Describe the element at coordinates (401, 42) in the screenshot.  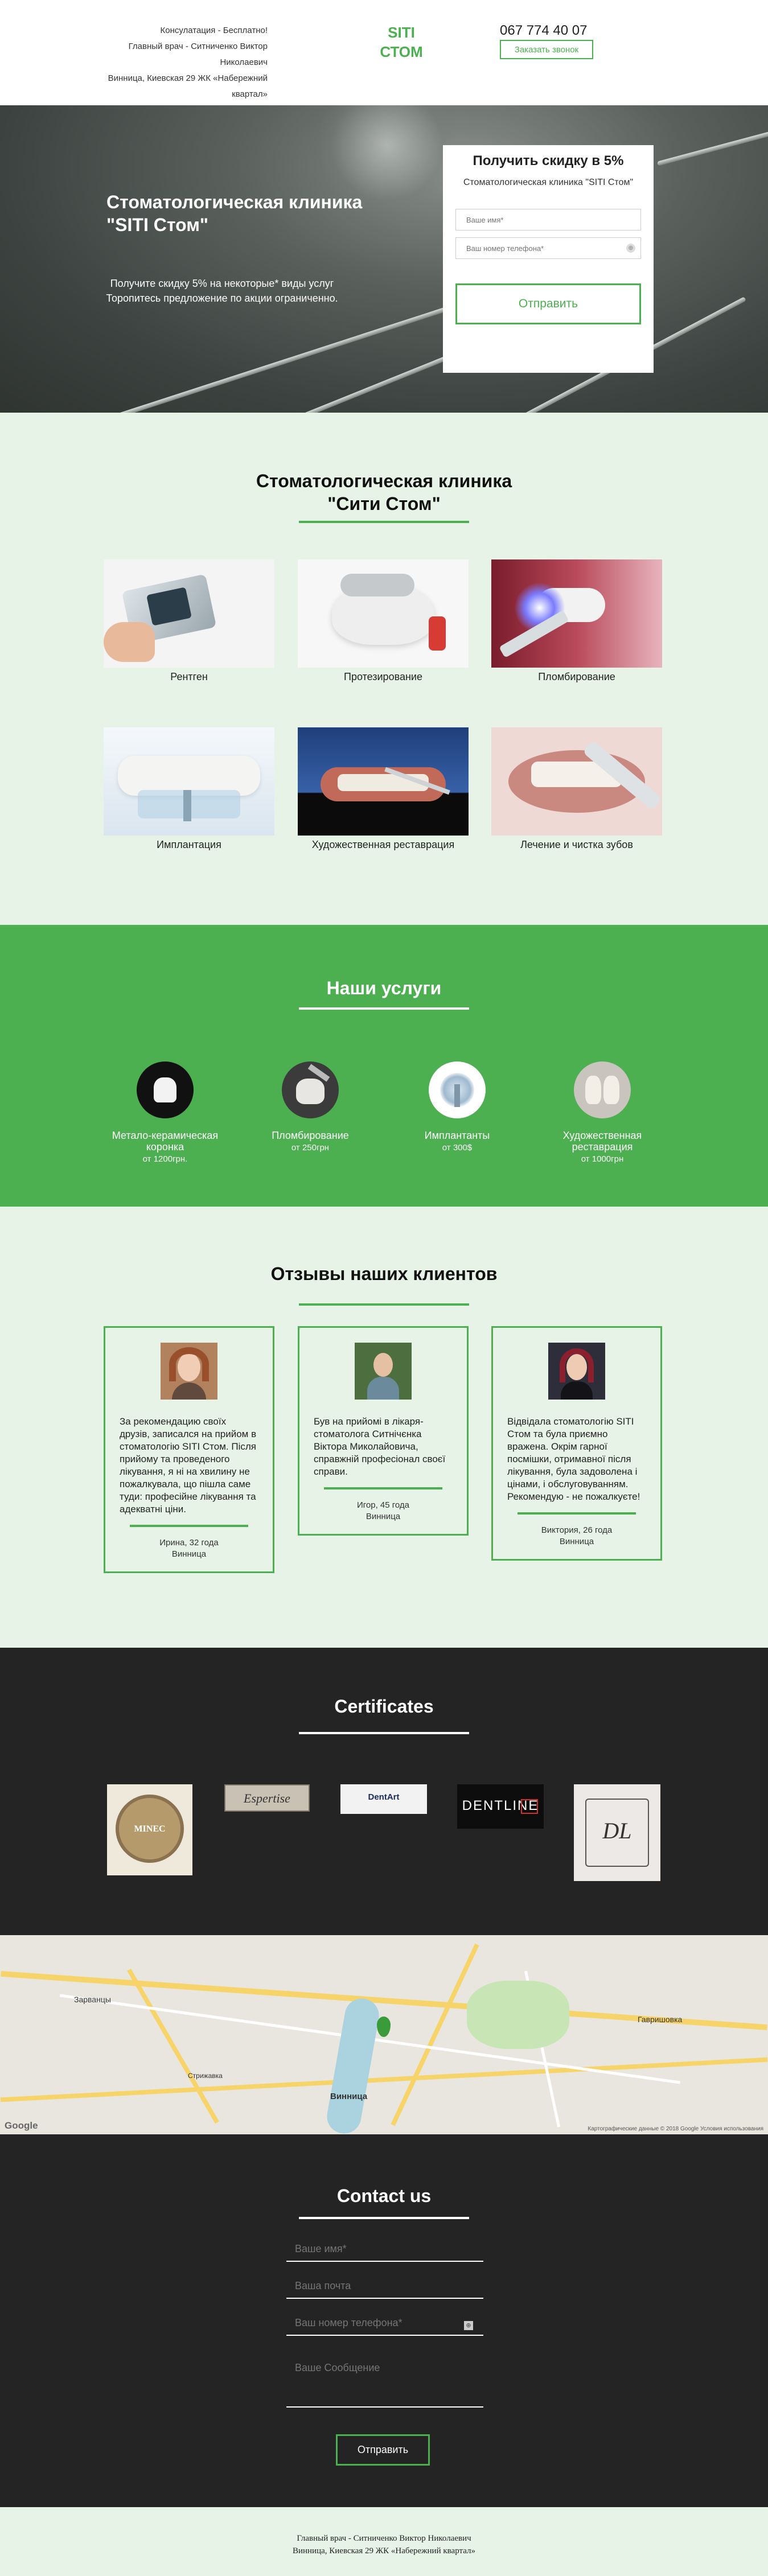
I see `logo: SITI СТОМ` at that location.